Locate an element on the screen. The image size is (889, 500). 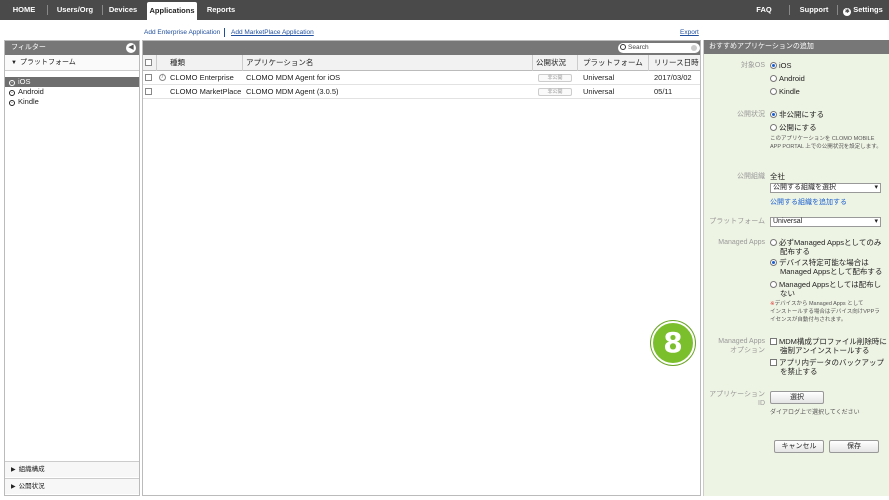
settings-link: ✱ Settings is located at coordinates (863, 10).